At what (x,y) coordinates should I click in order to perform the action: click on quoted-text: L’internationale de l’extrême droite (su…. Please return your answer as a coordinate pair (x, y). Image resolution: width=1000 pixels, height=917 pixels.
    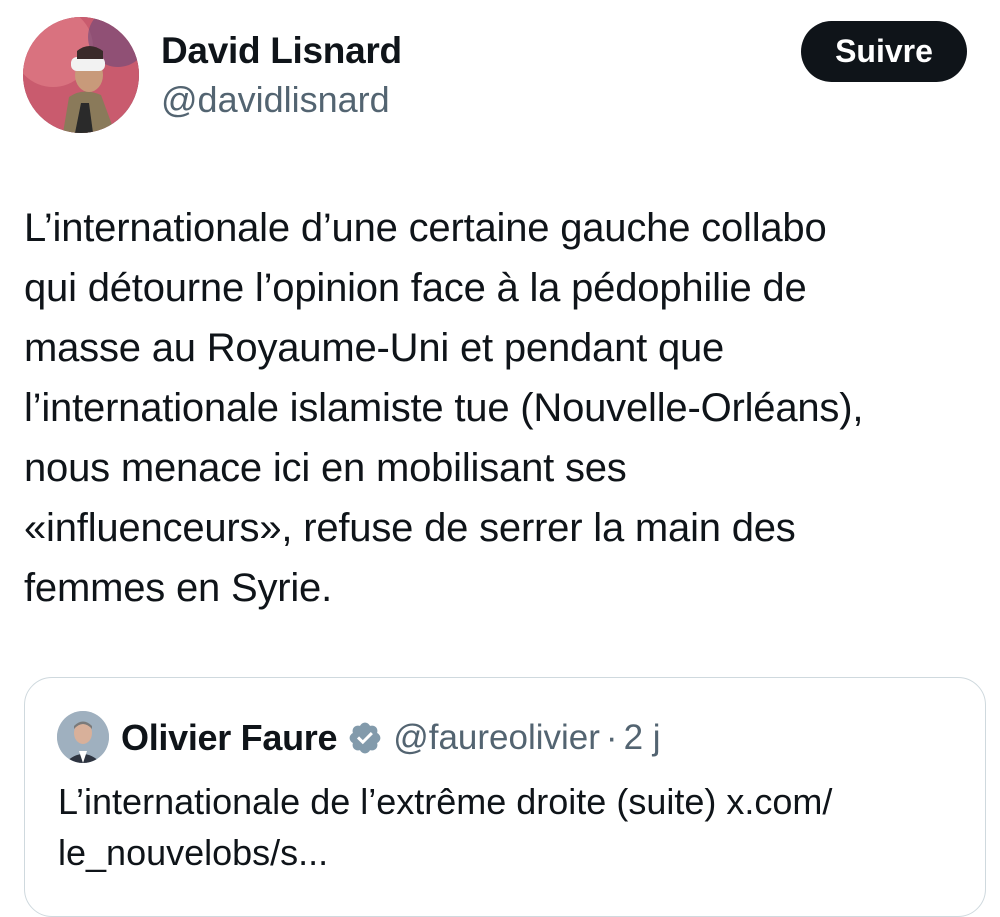
    Looking at the image, I should click on (445, 827).